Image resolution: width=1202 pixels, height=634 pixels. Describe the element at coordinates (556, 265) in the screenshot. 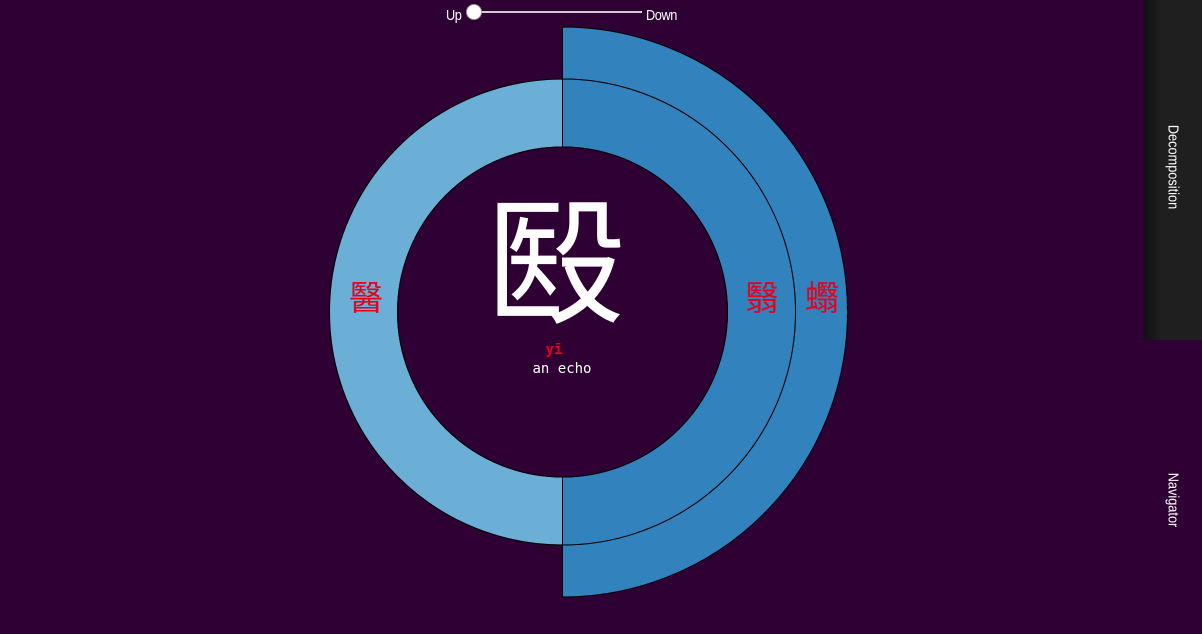

I see `center-character: 殹` at that location.